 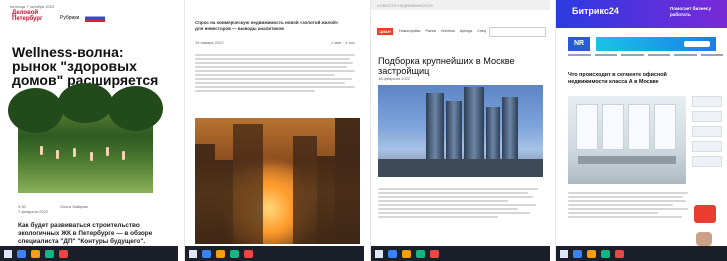 What do you see at coordinates (595, 11) in the screenshot?
I see `banner-brand: Битрикс24` at bounding box center [595, 11].